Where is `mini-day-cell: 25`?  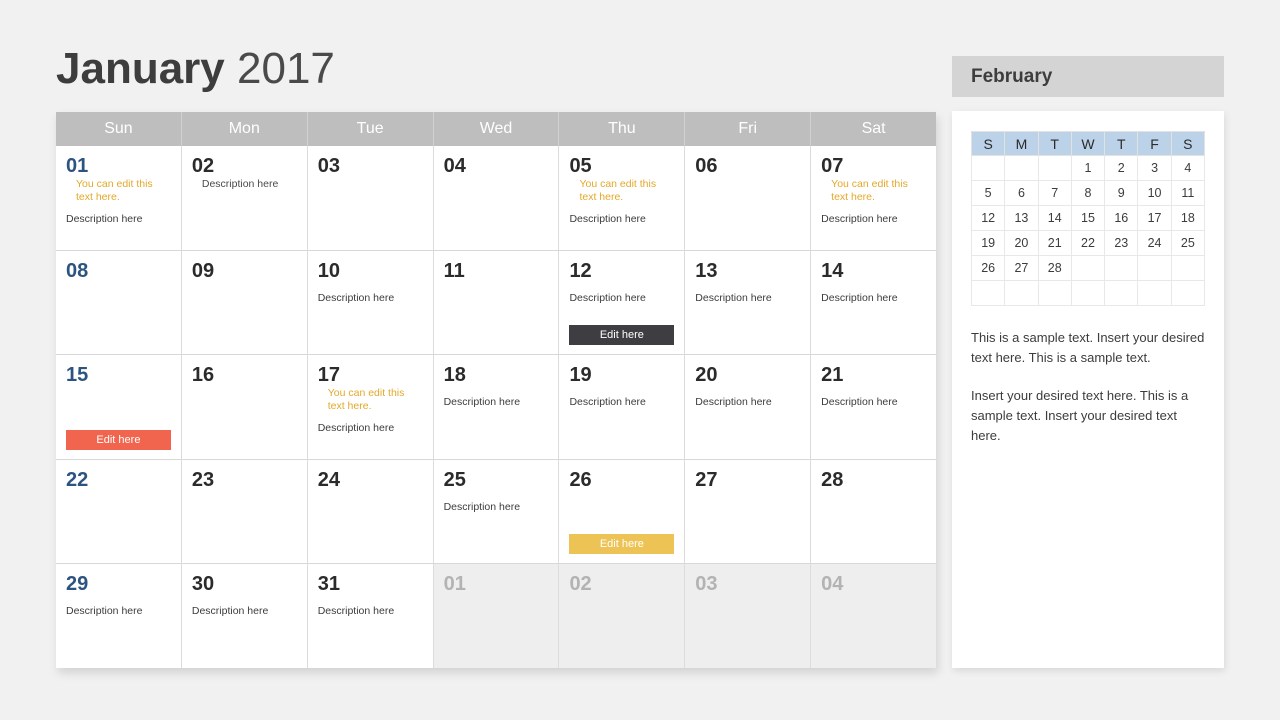 mini-day-cell: 25 is located at coordinates (1188, 243).